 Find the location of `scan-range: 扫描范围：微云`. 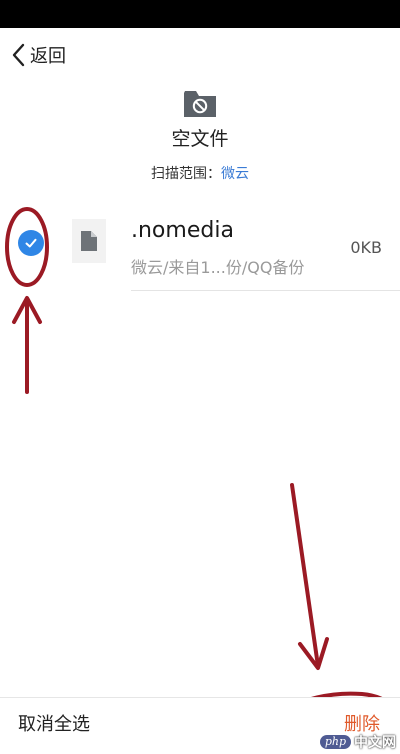

scan-range: 扫描范围：微云 is located at coordinates (200, 173).